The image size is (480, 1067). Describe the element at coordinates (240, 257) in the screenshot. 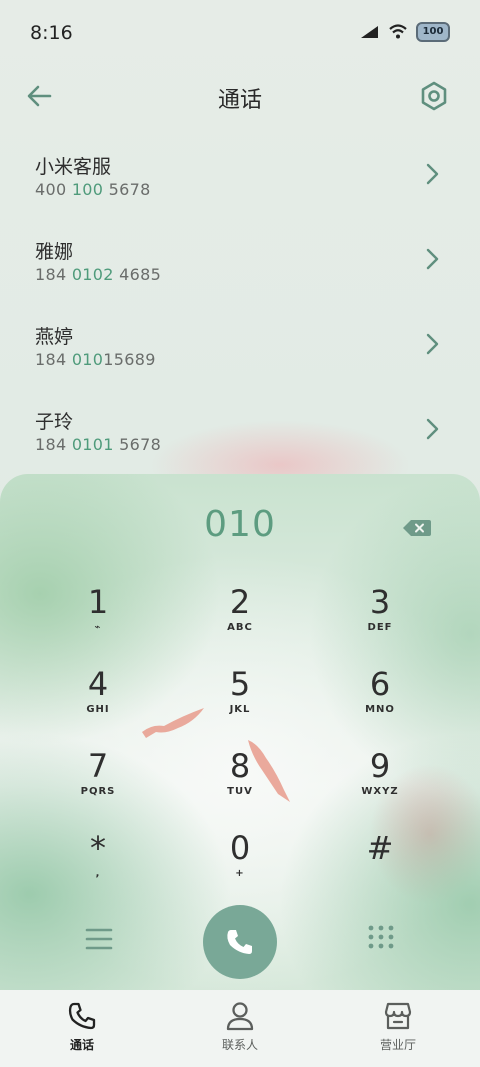

I see `contact-row: 雅娜 184 0102 4685` at that location.